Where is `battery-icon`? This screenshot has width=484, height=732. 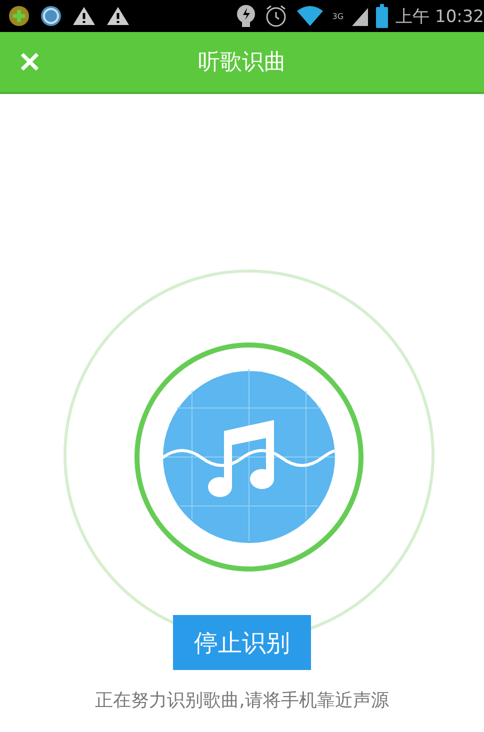 battery-icon is located at coordinates (382, 16).